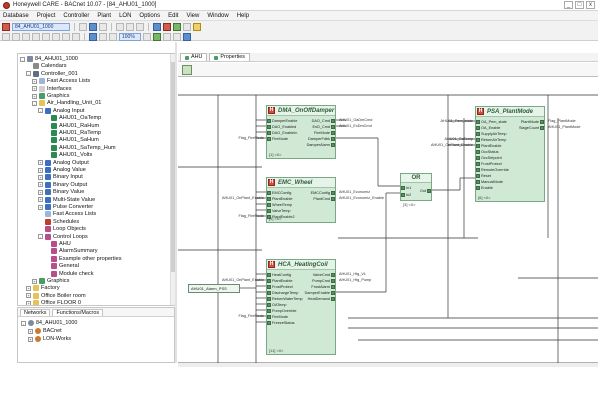 The height and width of the screenshot is (401, 598). Describe the element at coordinates (6, 36) in the screenshot. I see `select-icon` at that location.